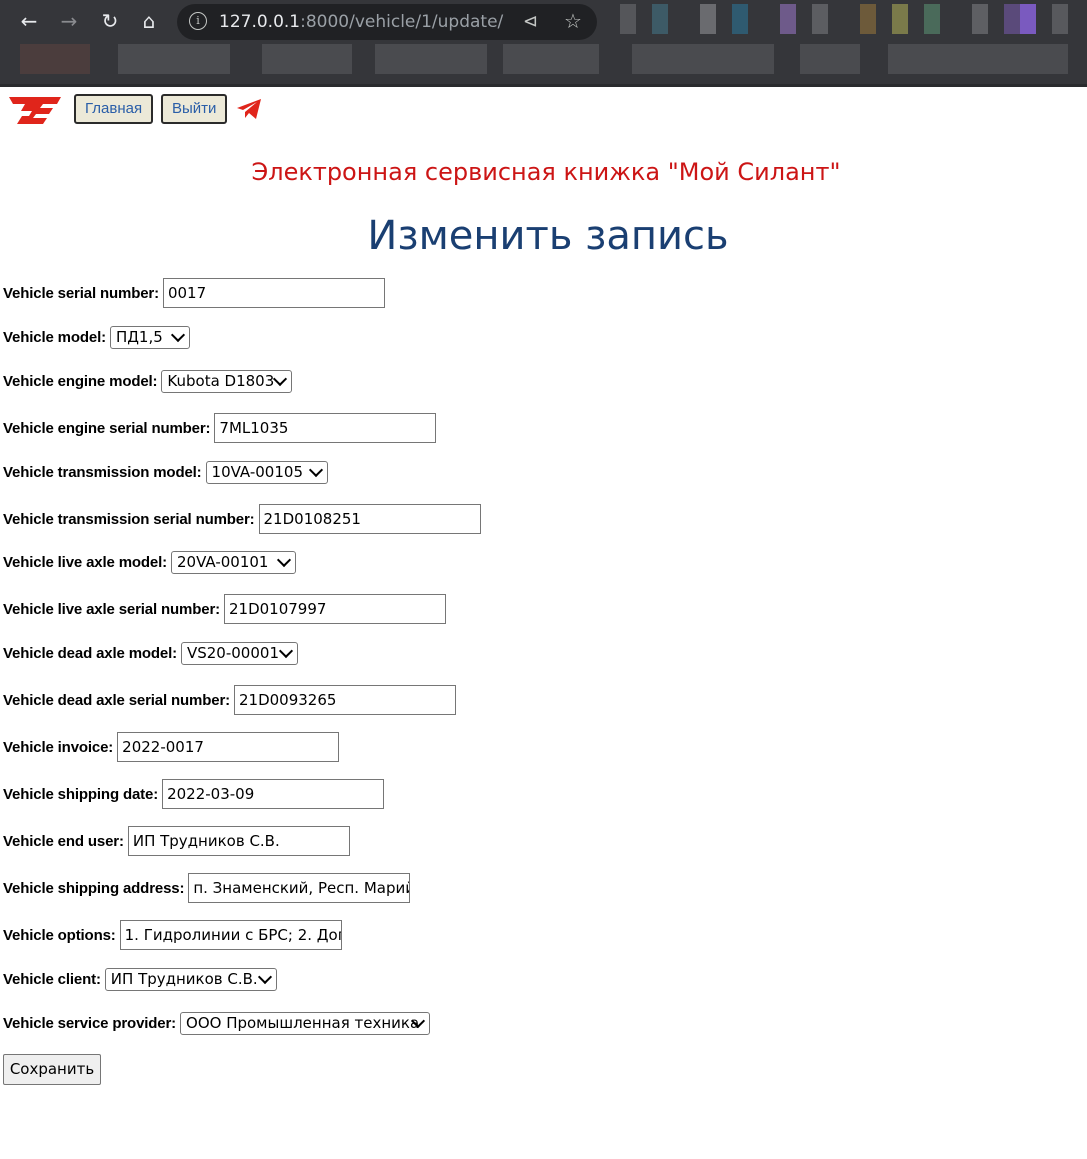 This screenshot has height=1159, width=1087. I want to click on field-label: Vehicle shipping address:, so click(94, 888).